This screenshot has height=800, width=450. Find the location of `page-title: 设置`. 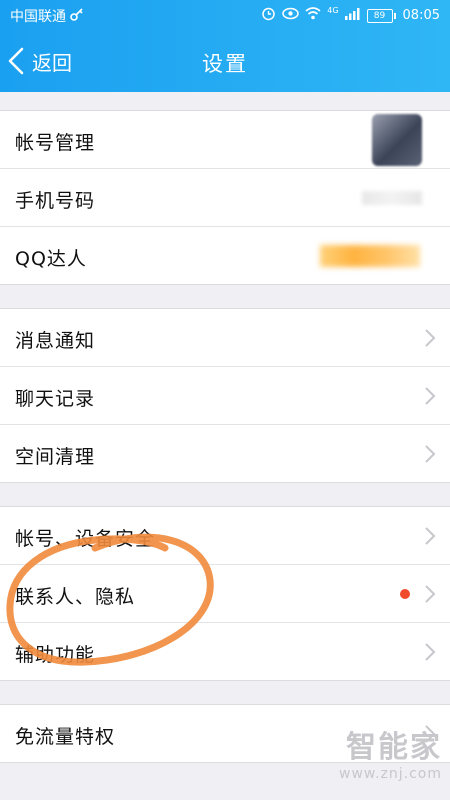

page-title: 设置 is located at coordinates (225, 64).